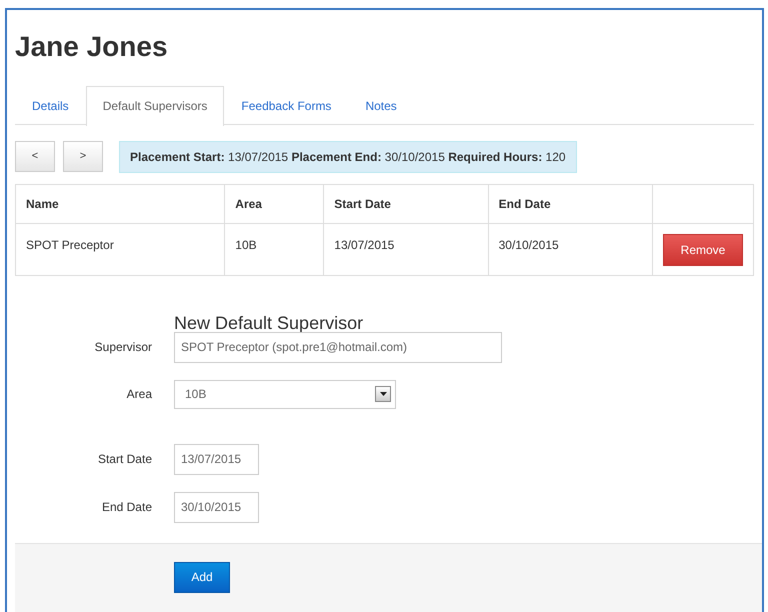  I want to click on add-button: Add, so click(202, 577).